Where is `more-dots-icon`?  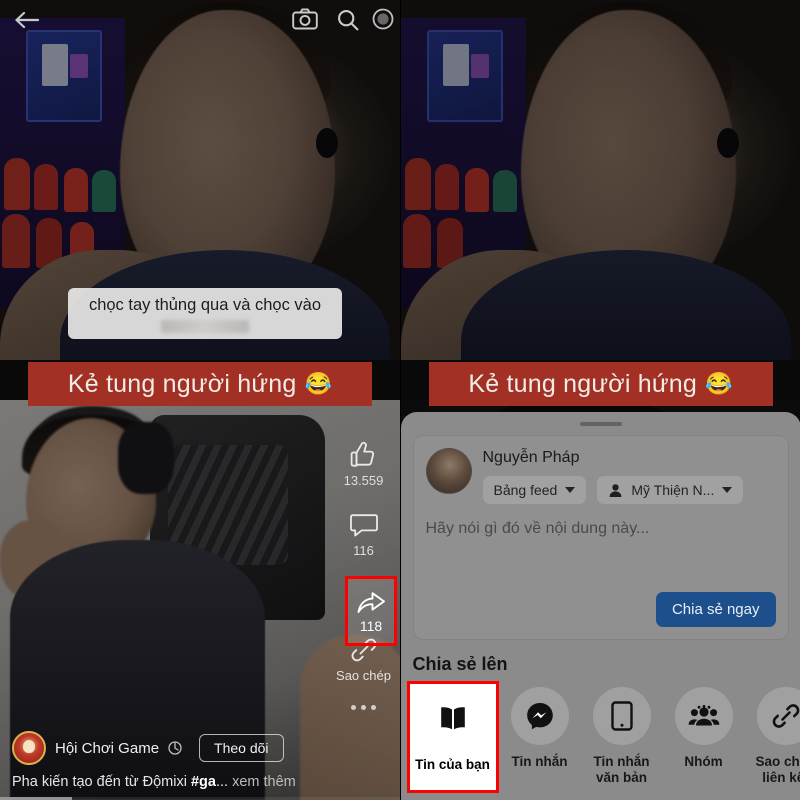 more-dots-icon is located at coordinates (363, 707).